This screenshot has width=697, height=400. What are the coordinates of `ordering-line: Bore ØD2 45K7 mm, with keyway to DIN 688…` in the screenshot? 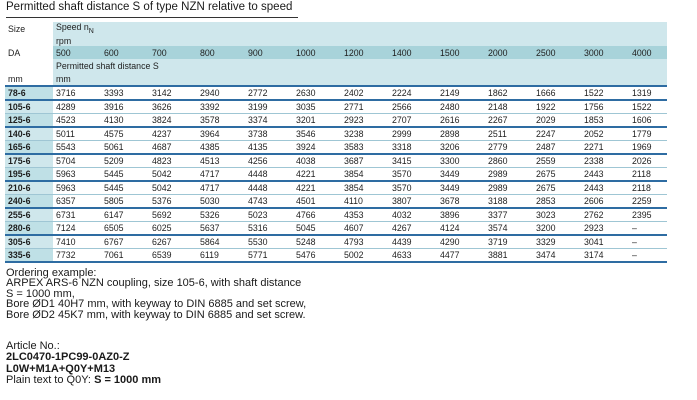 It's located at (156, 314).